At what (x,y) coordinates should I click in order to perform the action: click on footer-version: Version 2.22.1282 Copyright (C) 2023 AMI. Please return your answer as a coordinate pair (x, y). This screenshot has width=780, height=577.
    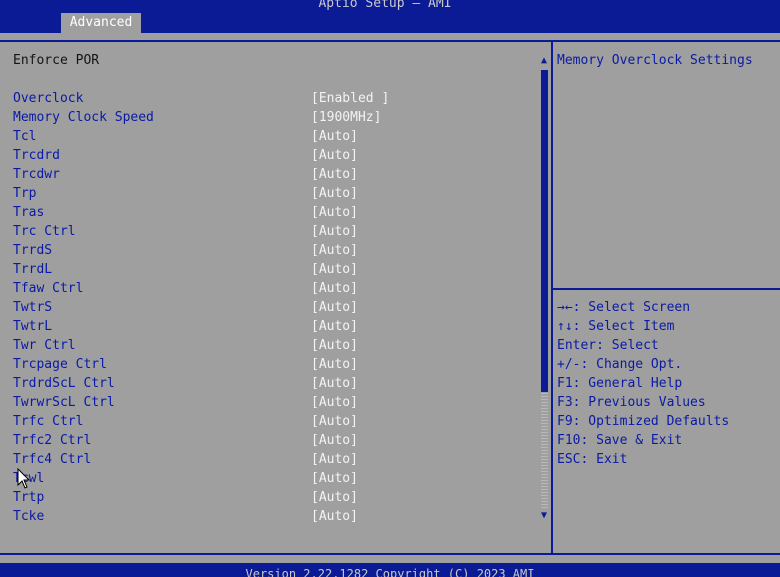
    Looking at the image, I should click on (390, 572).